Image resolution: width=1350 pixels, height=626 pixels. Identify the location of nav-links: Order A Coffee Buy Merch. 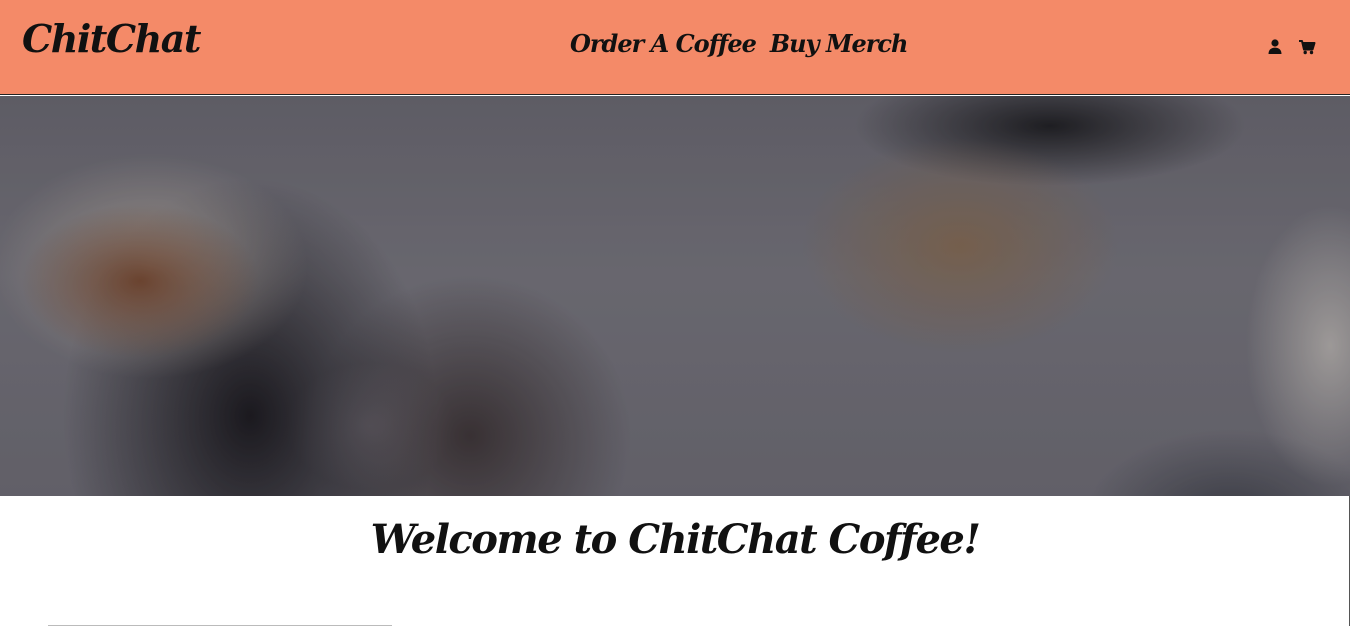
(739, 44).